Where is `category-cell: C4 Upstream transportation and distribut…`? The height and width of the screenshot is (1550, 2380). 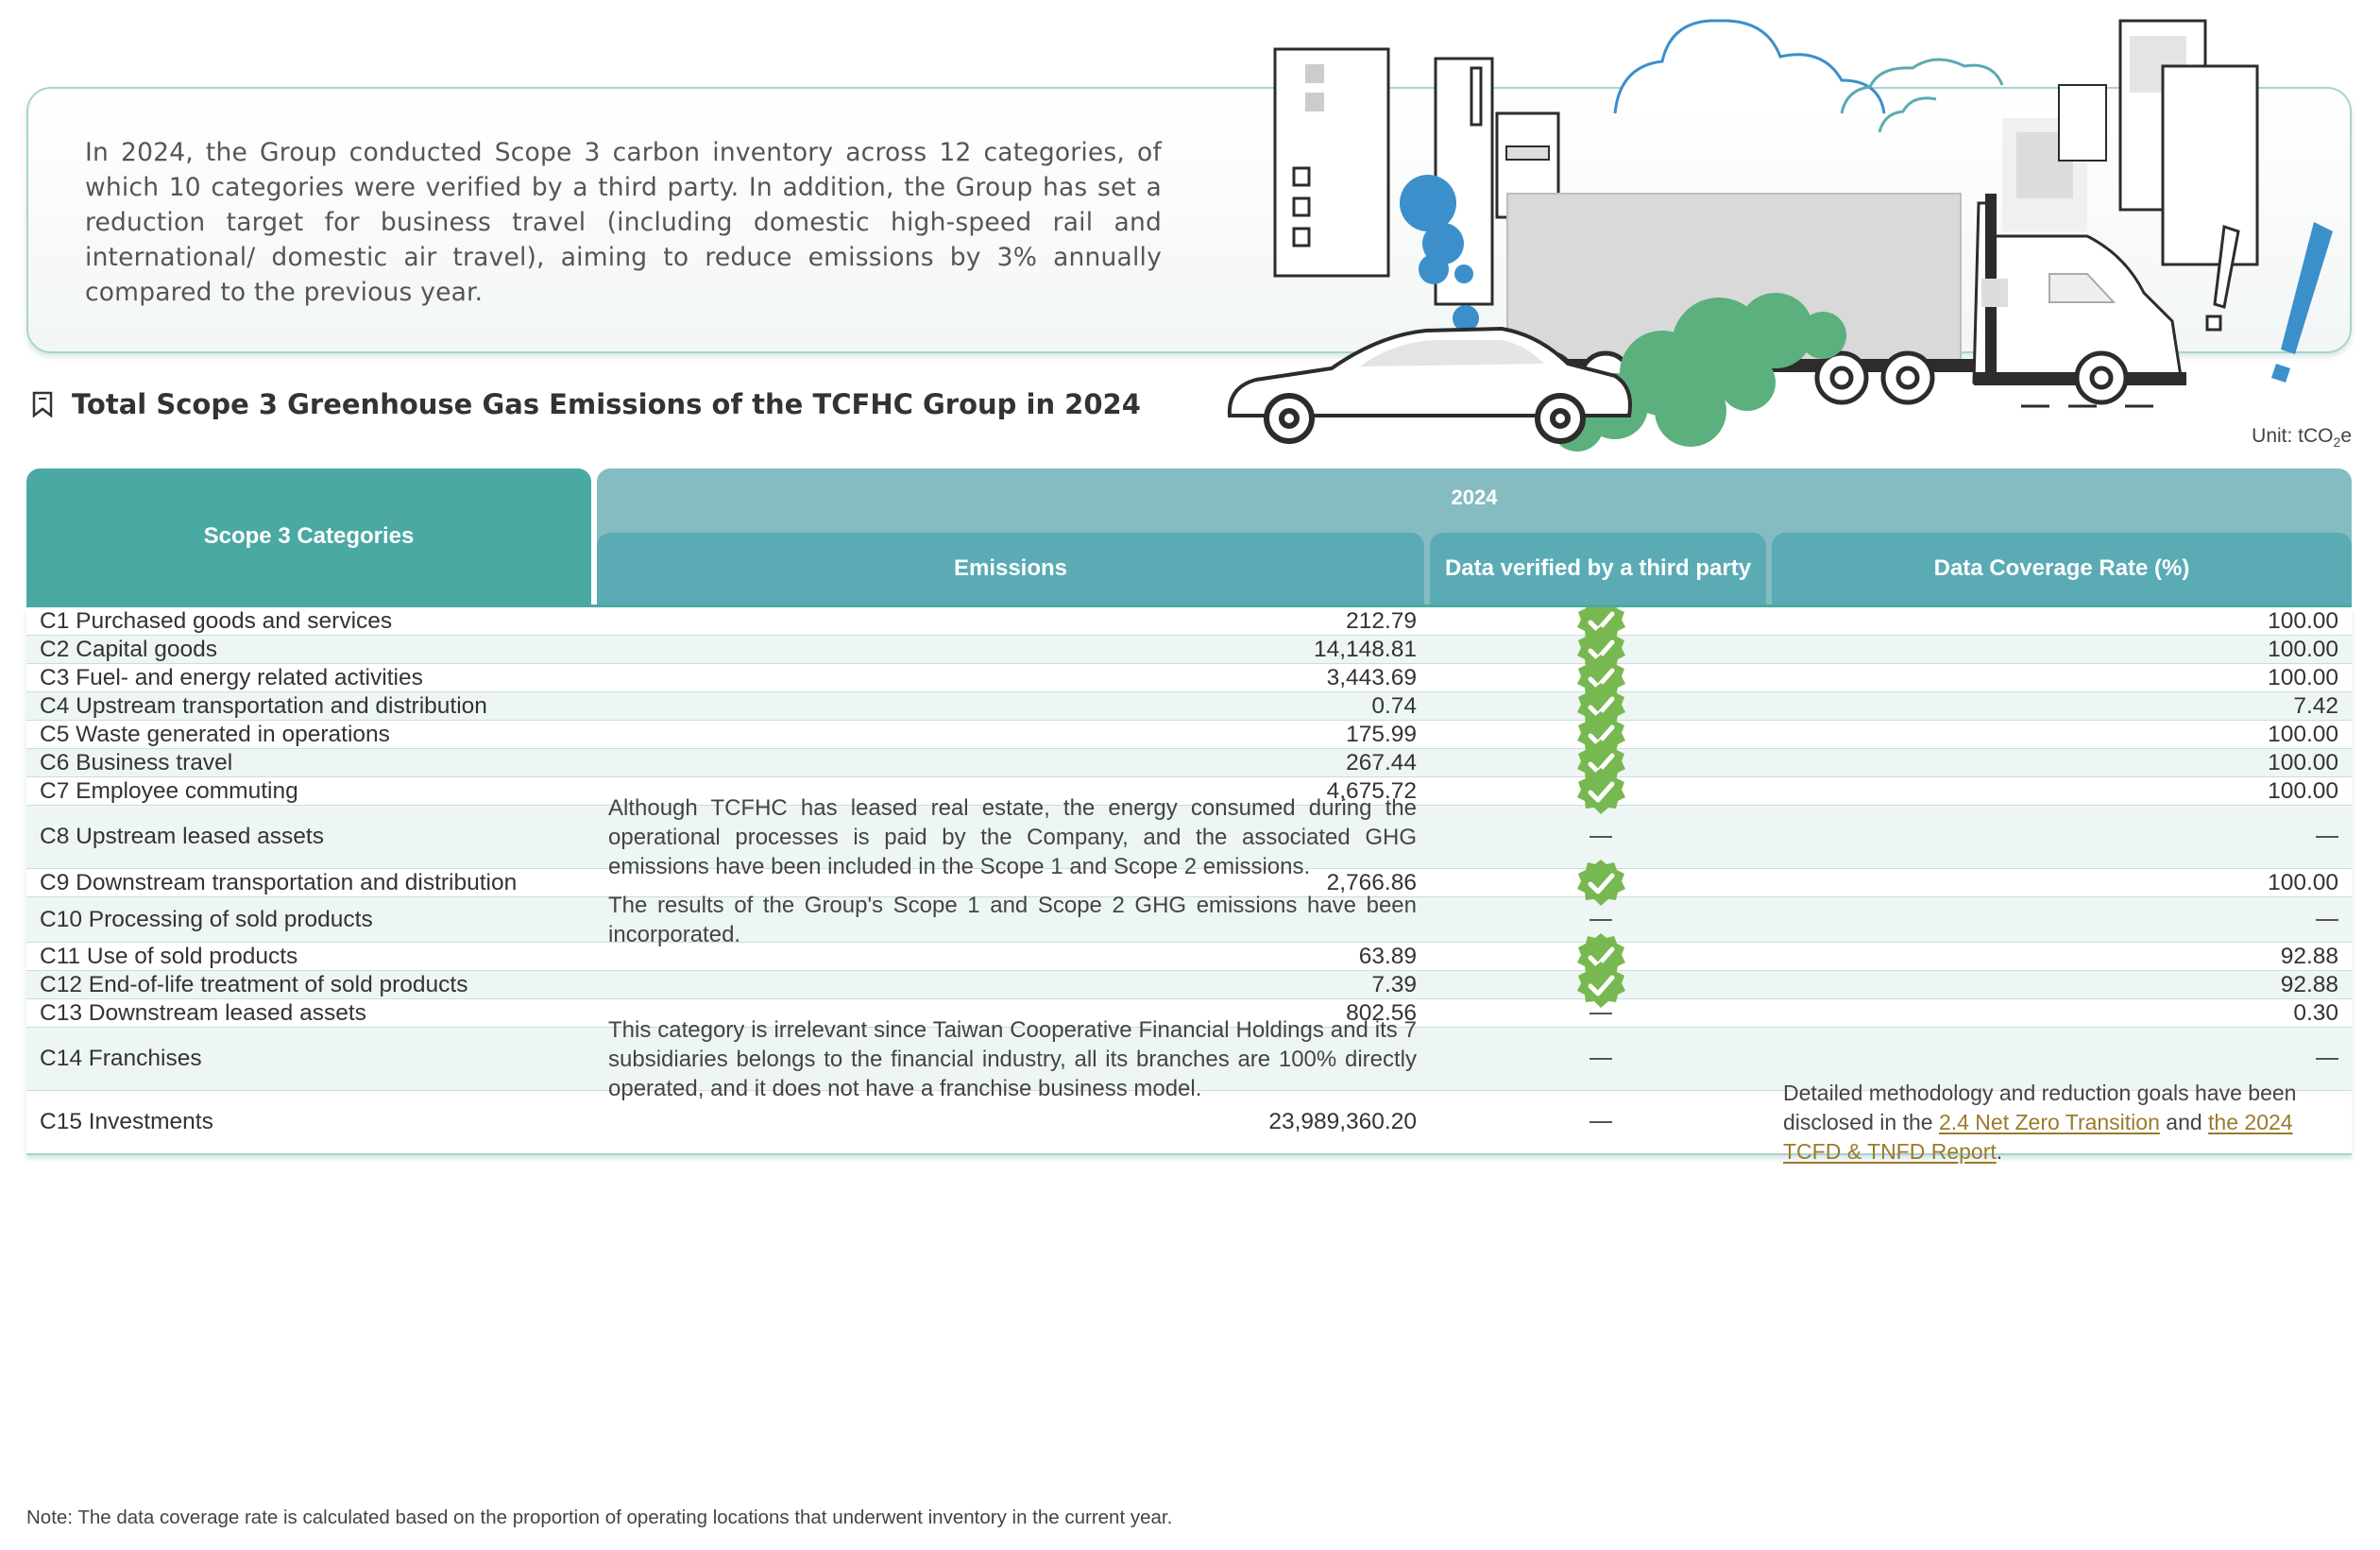 category-cell: C4 Upstream transportation and distribut… is located at coordinates (263, 705).